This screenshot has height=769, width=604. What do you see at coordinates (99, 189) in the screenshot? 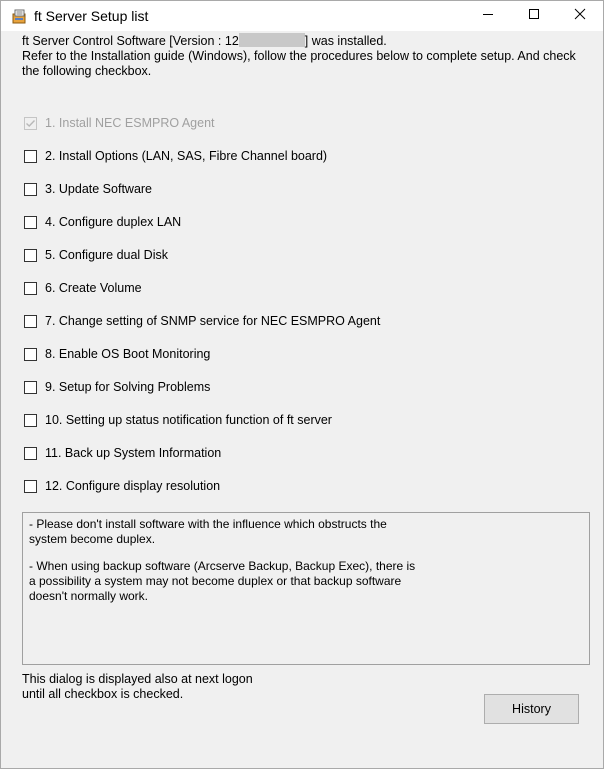
I see `checklist-item-label: 3. Update Software` at bounding box center [99, 189].